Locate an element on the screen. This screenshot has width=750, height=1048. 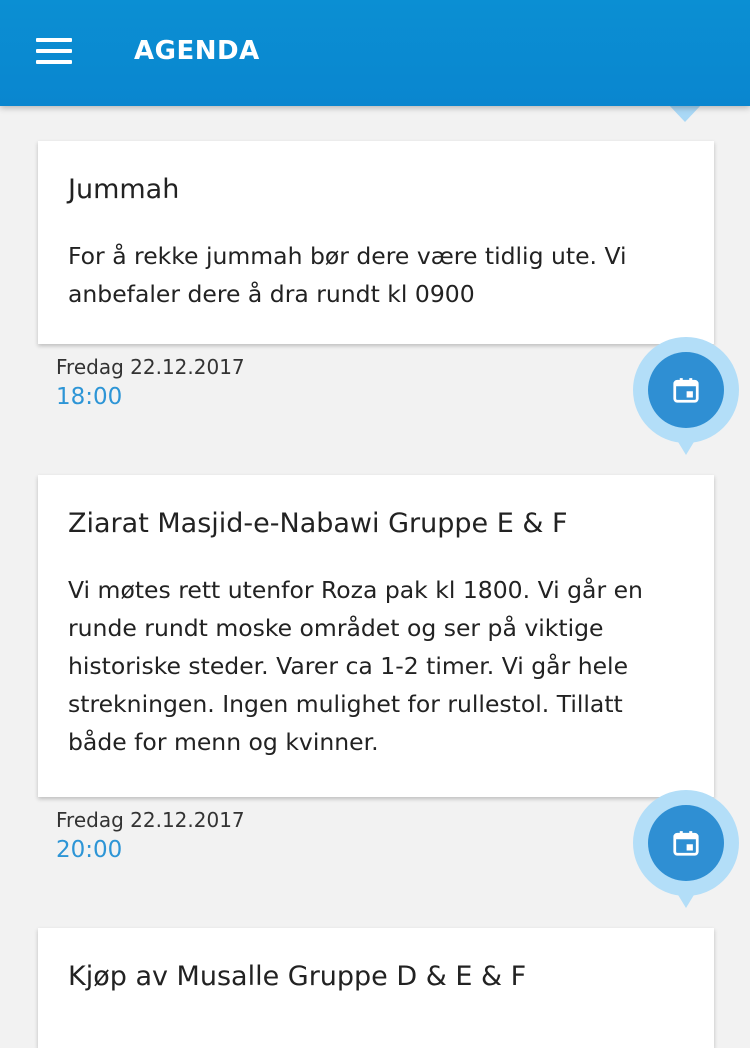
app-bar: AGENDA is located at coordinates (375, 53).